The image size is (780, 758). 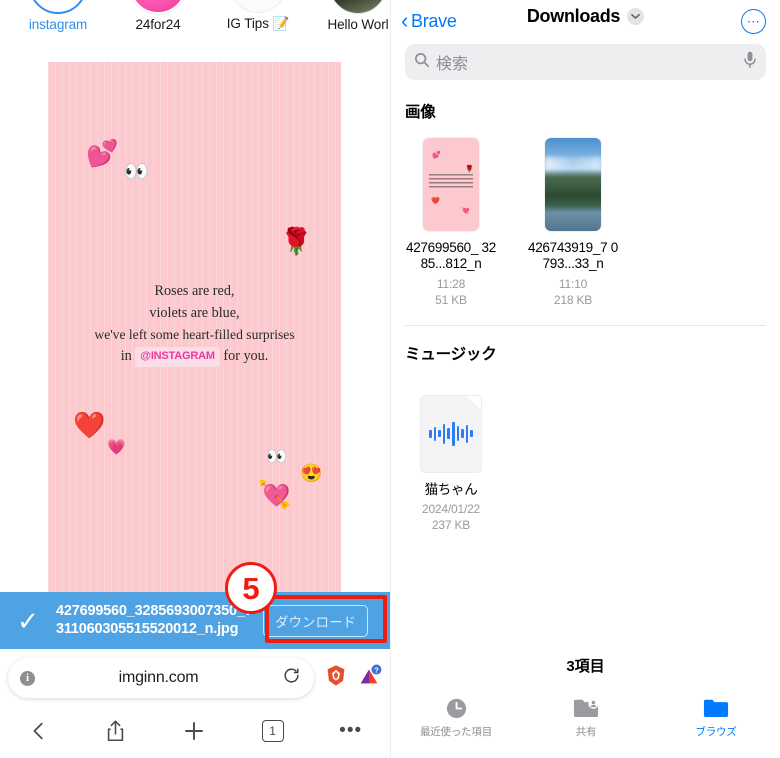 What do you see at coordinates (116, 447) in the screenshot?
I see `small-pink-heart-emoji: 💗` at bounding box center [116, 447].